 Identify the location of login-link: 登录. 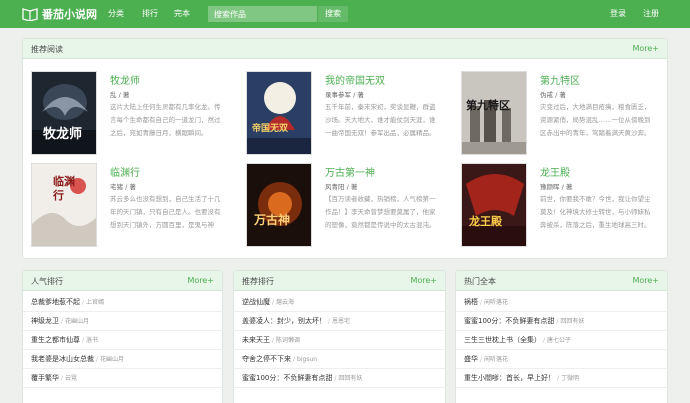
(618, 13).